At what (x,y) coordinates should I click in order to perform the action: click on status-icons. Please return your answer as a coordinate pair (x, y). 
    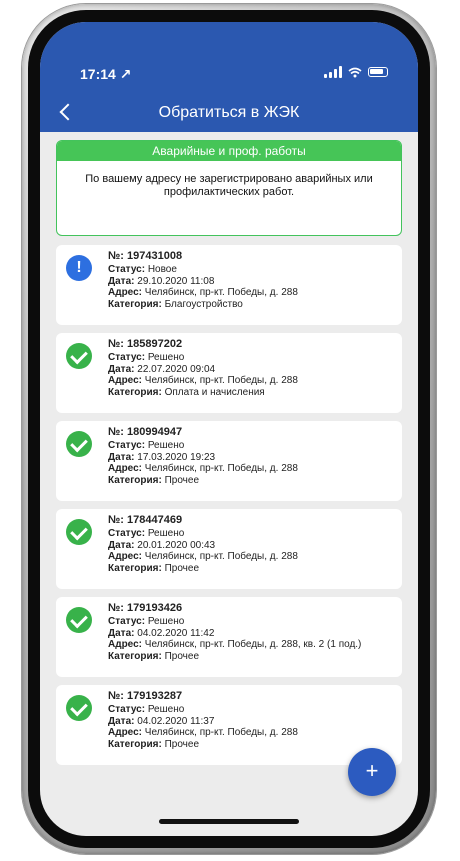
    Looking at the image, I should click on (356, 72).